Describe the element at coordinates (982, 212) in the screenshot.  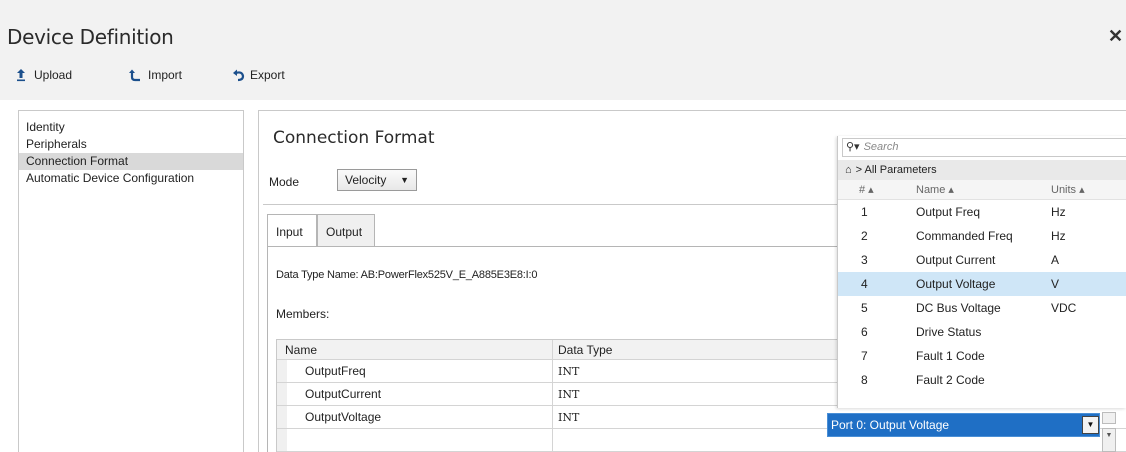
I see `list-item: 1 Output Freq Hz` at that location.